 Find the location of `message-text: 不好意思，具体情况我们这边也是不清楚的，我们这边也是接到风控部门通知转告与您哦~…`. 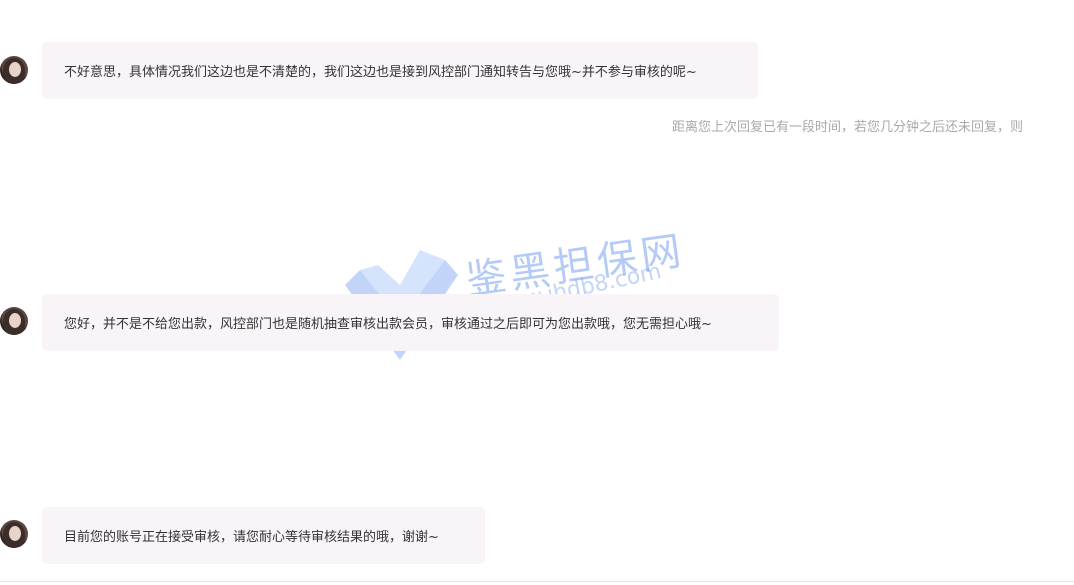

message-text: 不好意思，具体情况我们这边也是不清楚的，我们这边也是接到风控部门通知转告与您哦~… is located at coordinates (380, 72).